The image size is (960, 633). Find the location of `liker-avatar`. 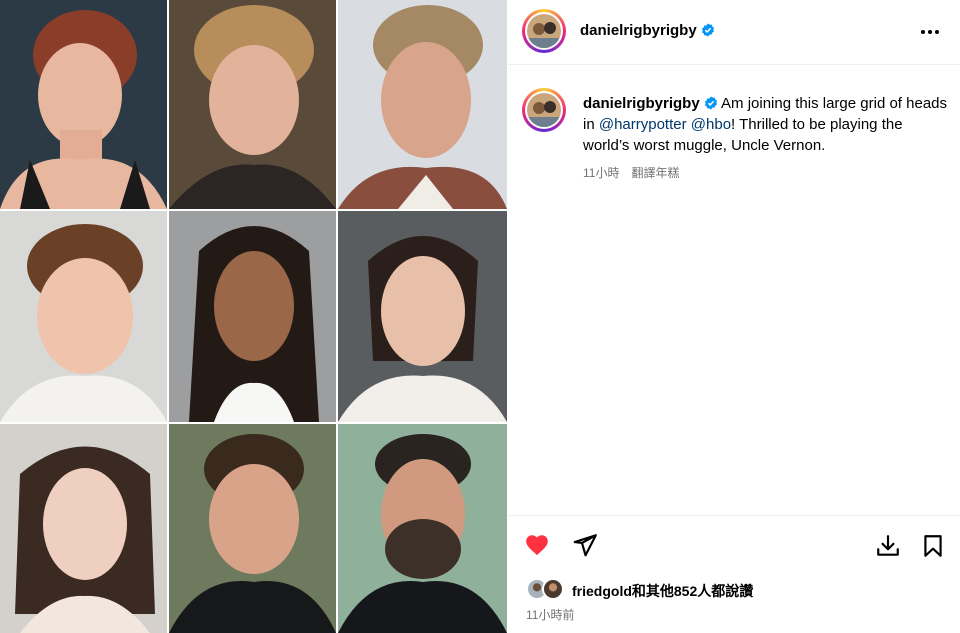

liker-avatar is located at coordinates (553, 589).